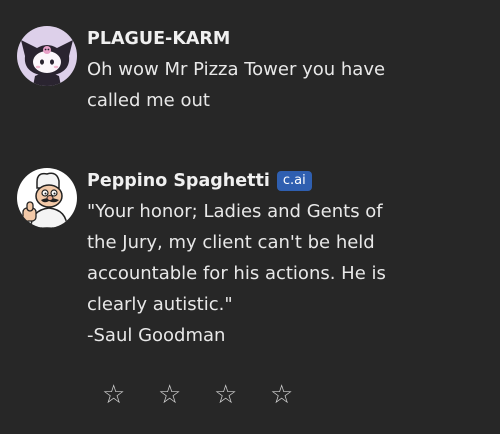 The width and height of the screenshot is (500, 434). What do you see at coordinates (130, 395) in the screenshot?
I see `star-icon-1: ☆` at bounding box center [130, 395].